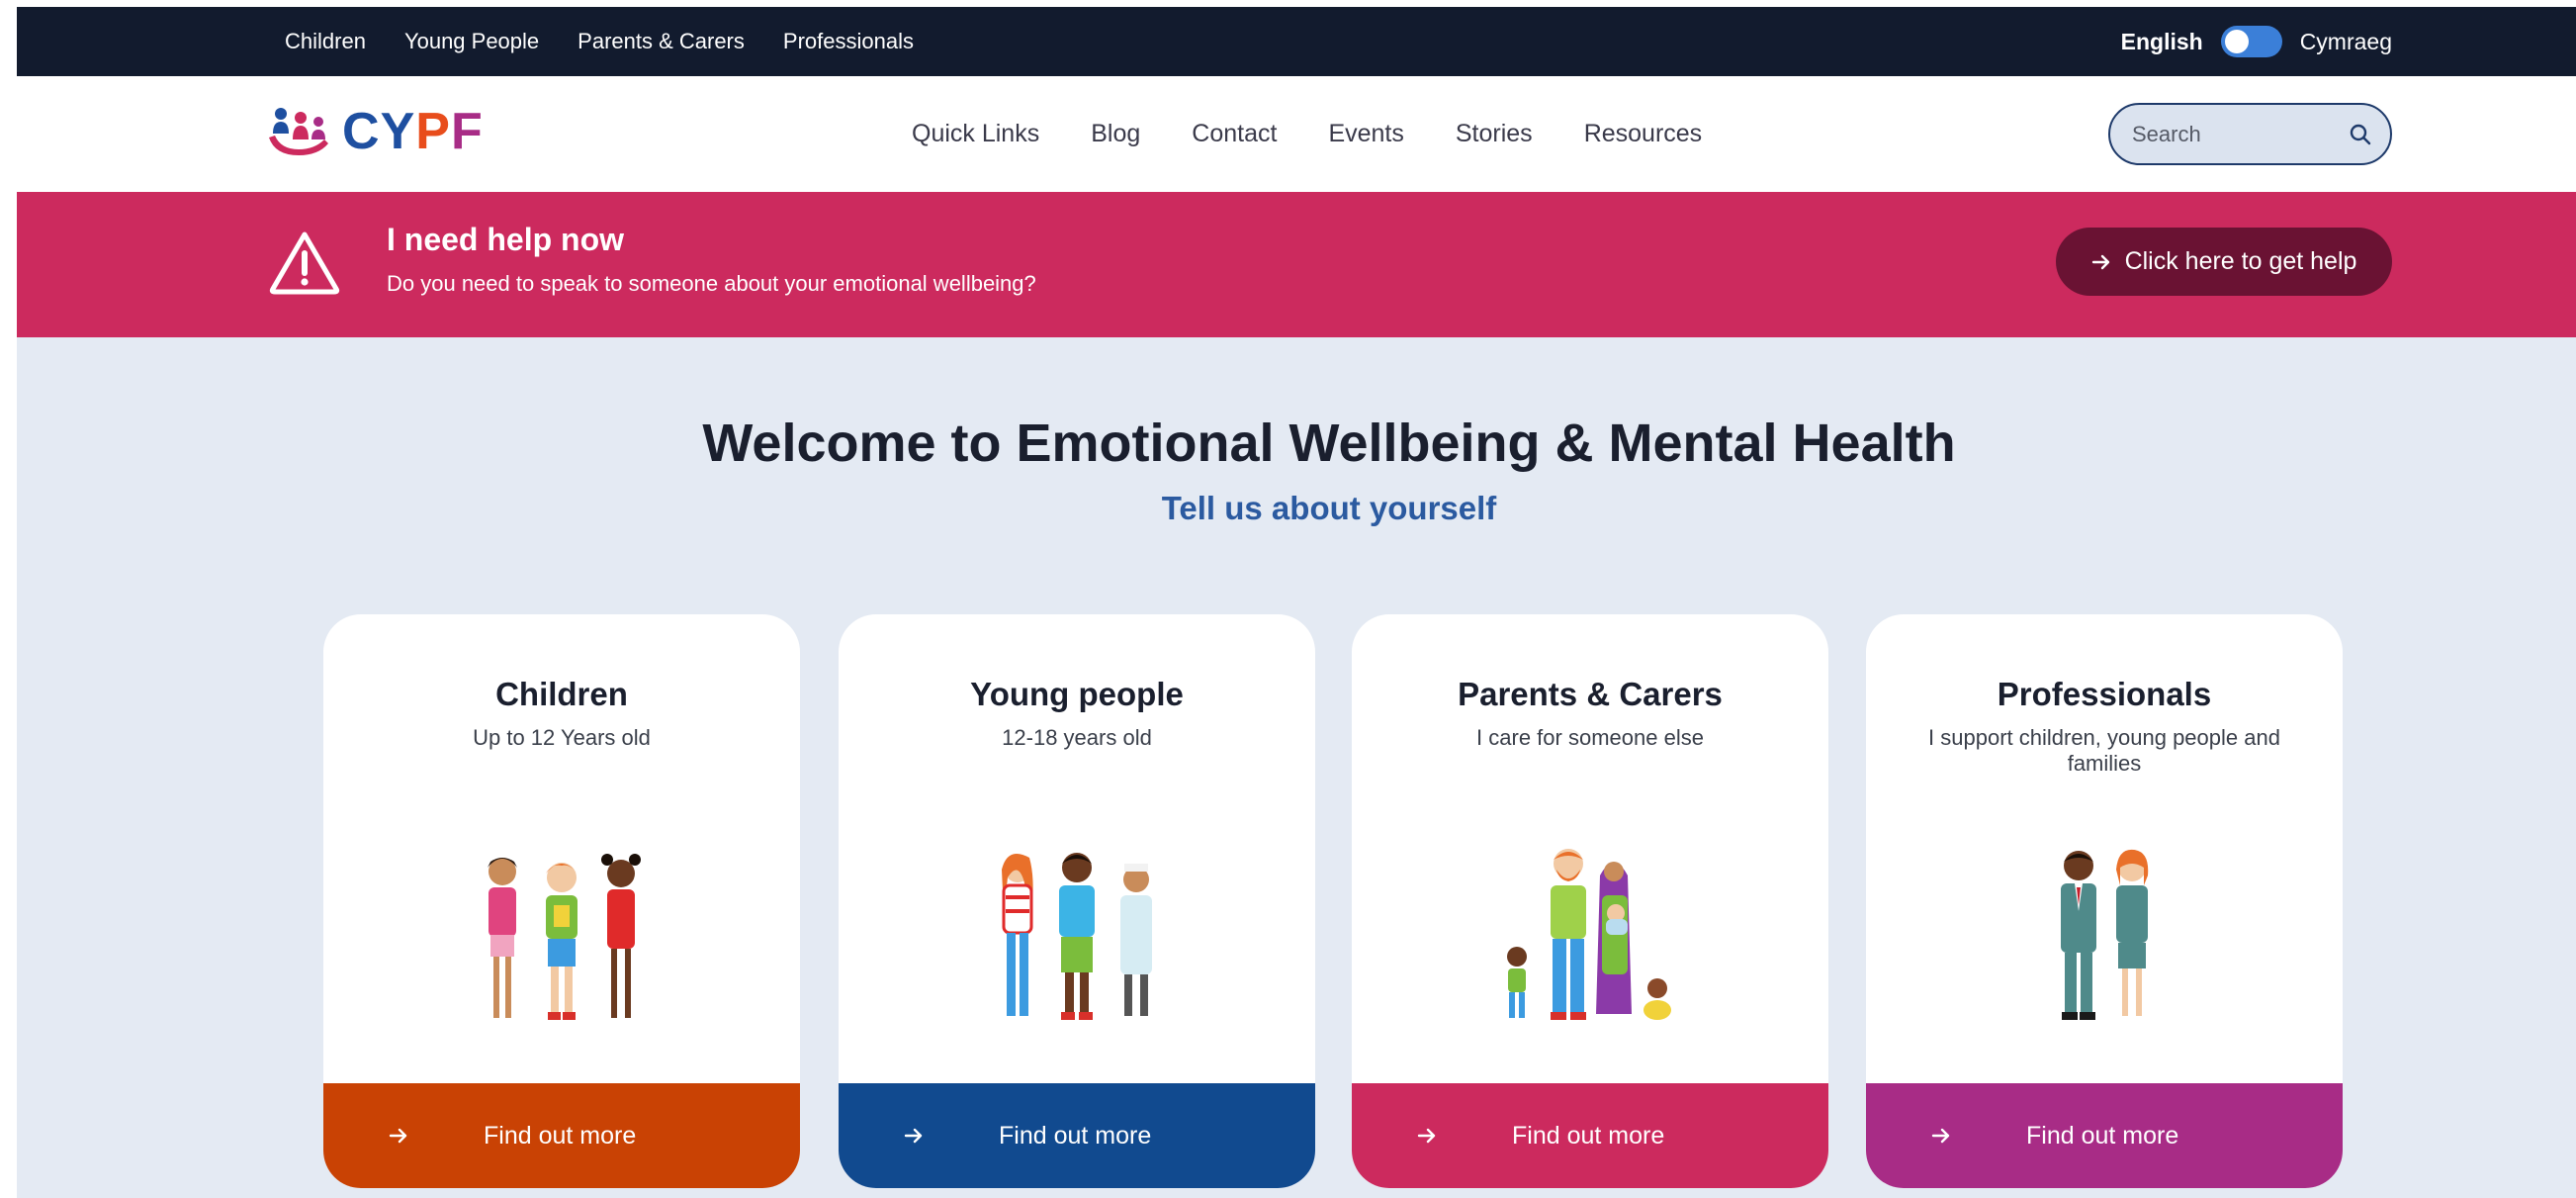 The height and width of the screenshot is (1198, 2576). I want to click on card-title: Parents & Carers, so click(1590, 694).